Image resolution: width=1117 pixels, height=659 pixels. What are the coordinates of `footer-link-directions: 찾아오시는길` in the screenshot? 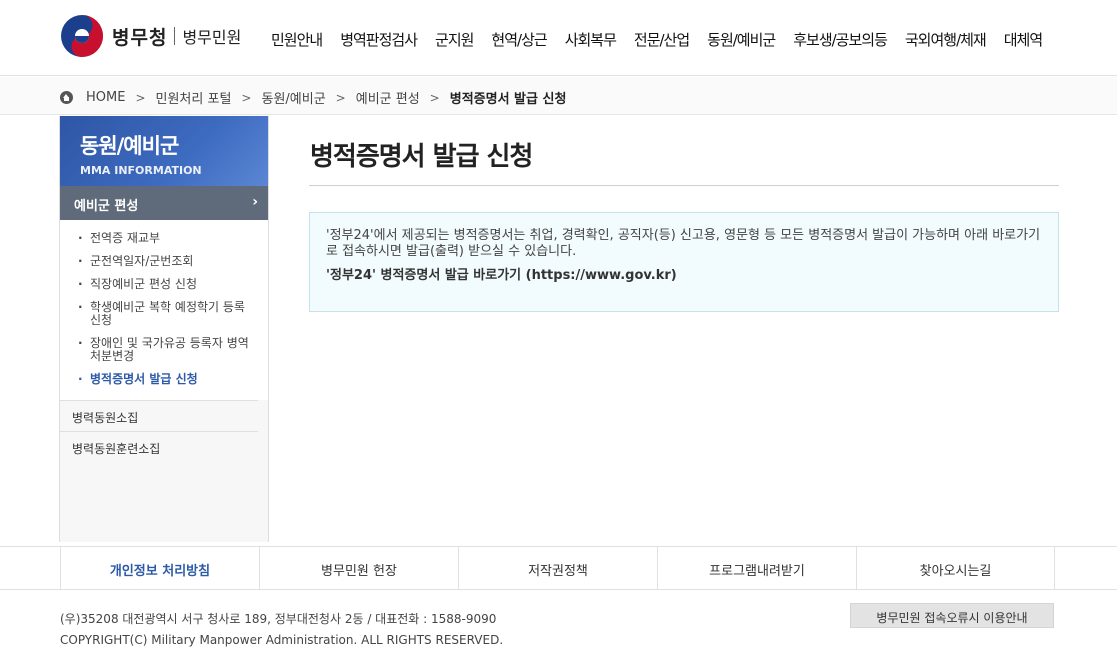 It's located at (955, 568).